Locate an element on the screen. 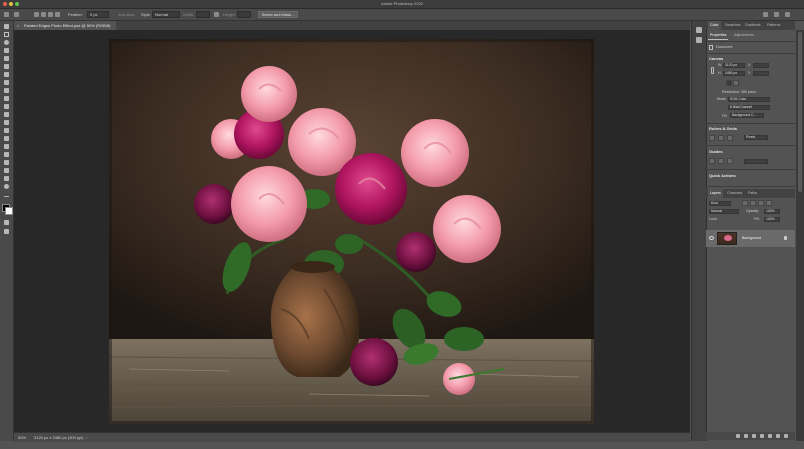 The width and height of the screenshot is (804, 449). feather-input: 0 px is located at coordinates (98, 14).